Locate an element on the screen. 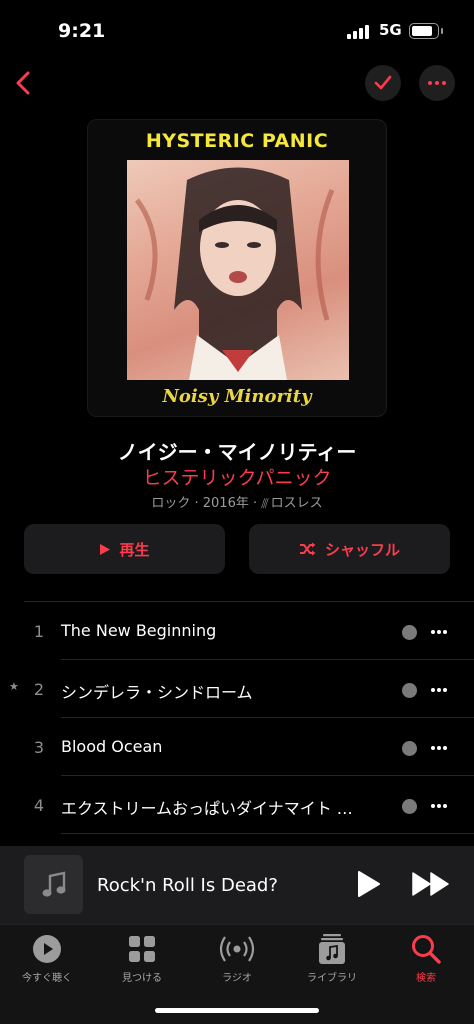 The height and width of the screenshot is (1024, 474). status-time: 9:21 is located at coordinates (82, 31).